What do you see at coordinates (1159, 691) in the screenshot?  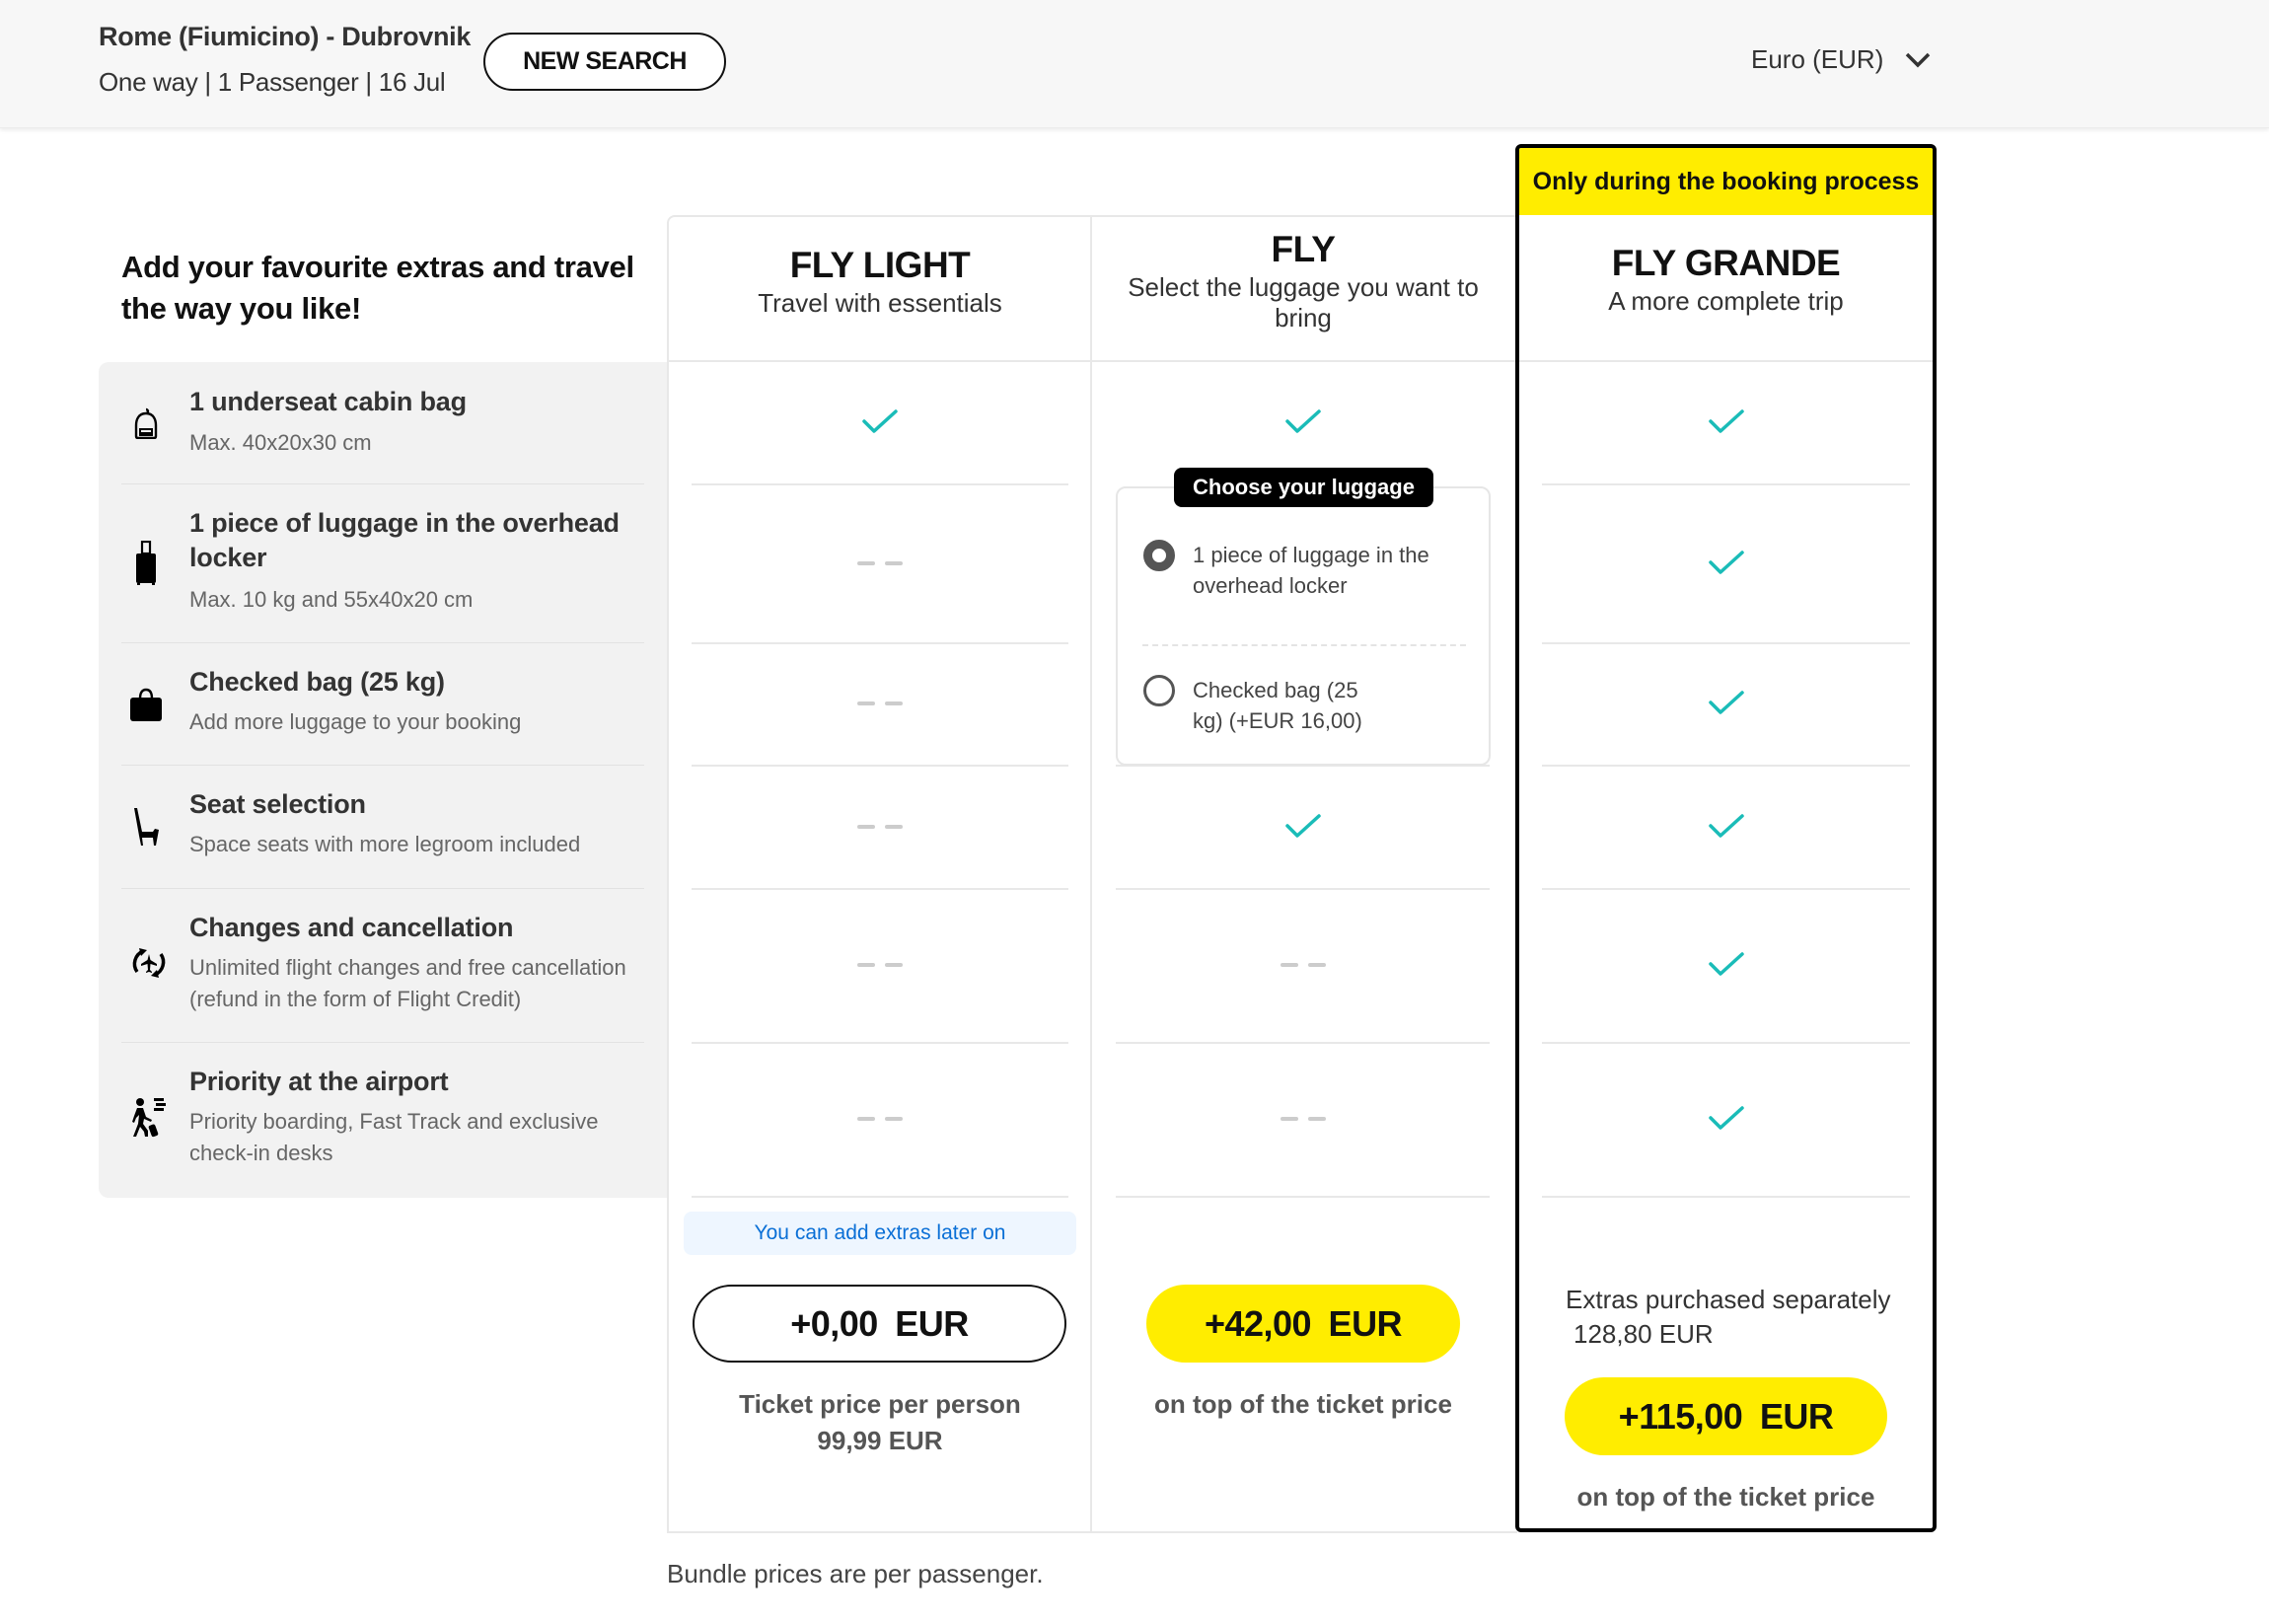 I see `radio-unselected` at bounding box center [1159, 691].